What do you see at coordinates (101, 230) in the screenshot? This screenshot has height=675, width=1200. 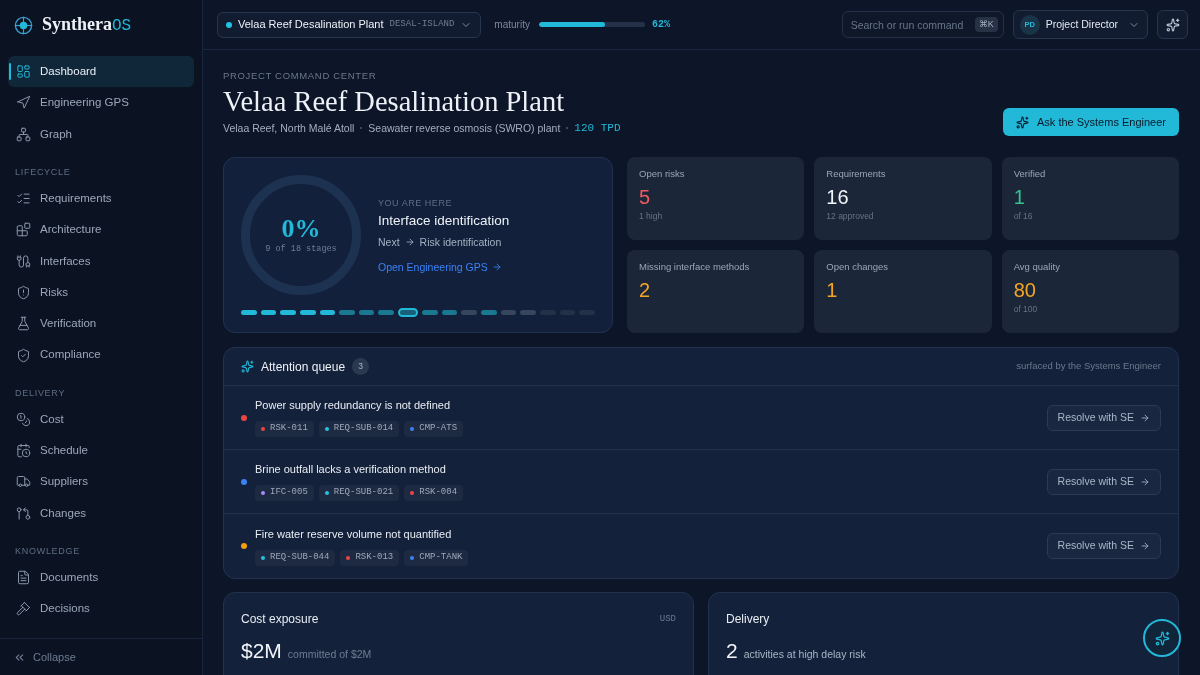 I see `sidebar-item: Architecture` at bounding box center [101, 230].